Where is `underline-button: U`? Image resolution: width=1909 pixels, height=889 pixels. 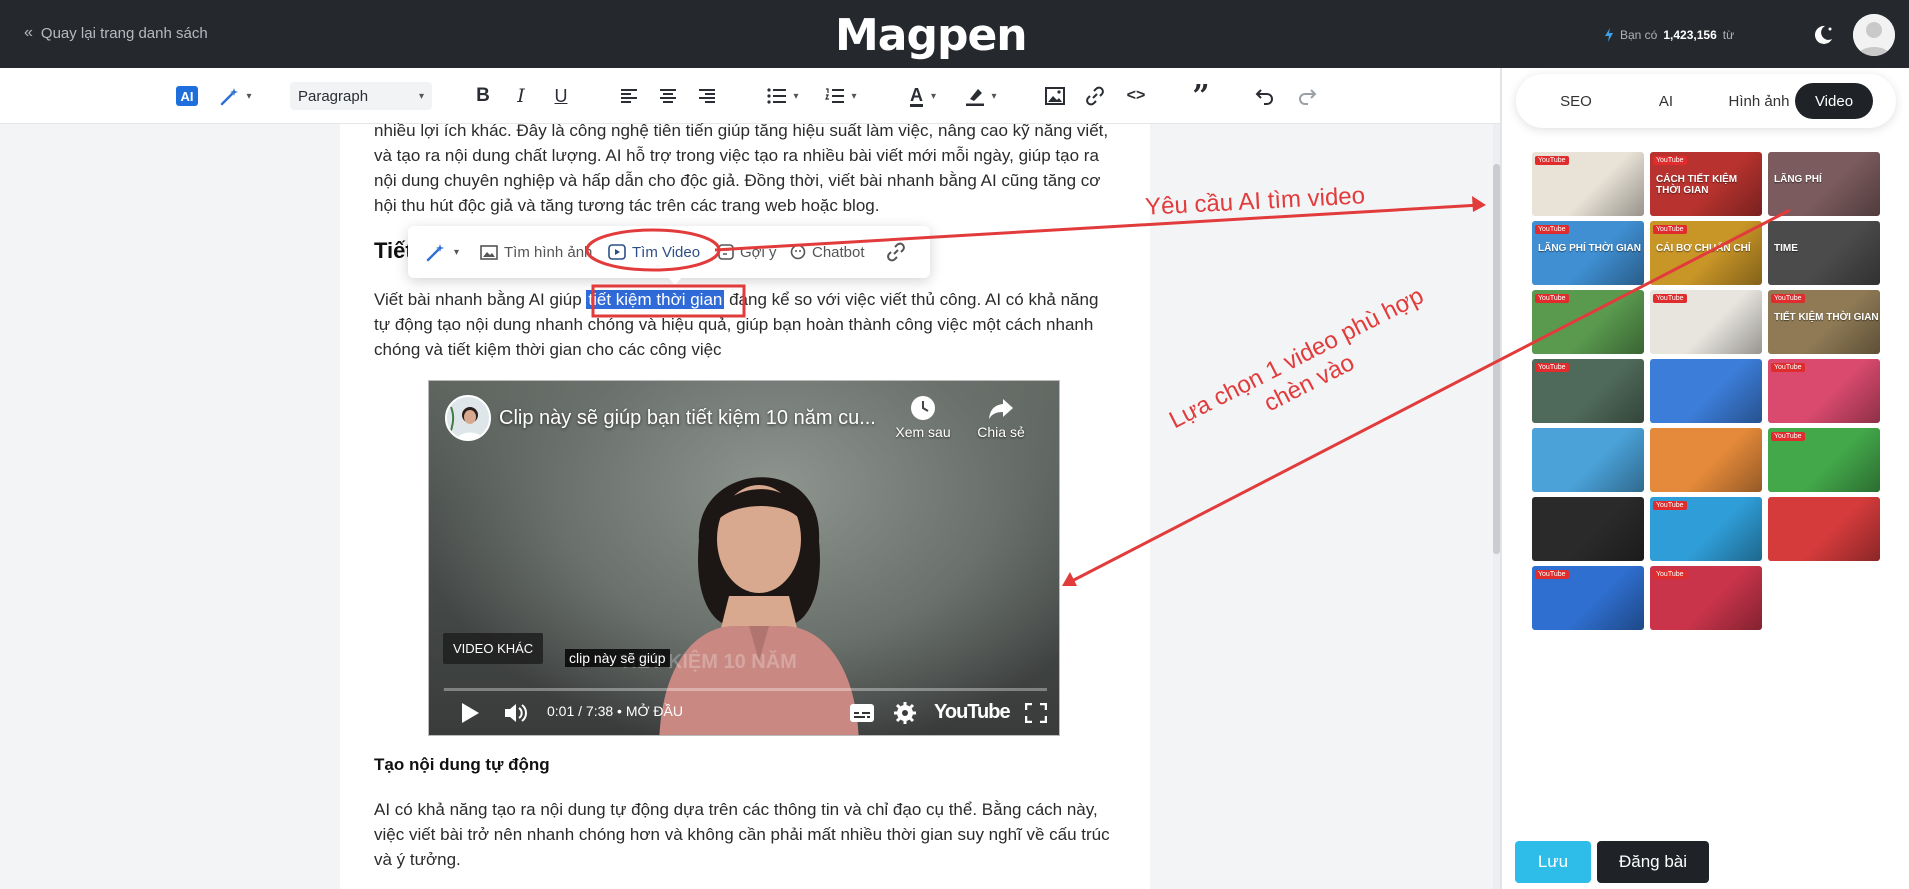 underline-button: U is located at coordinates (561, 96).